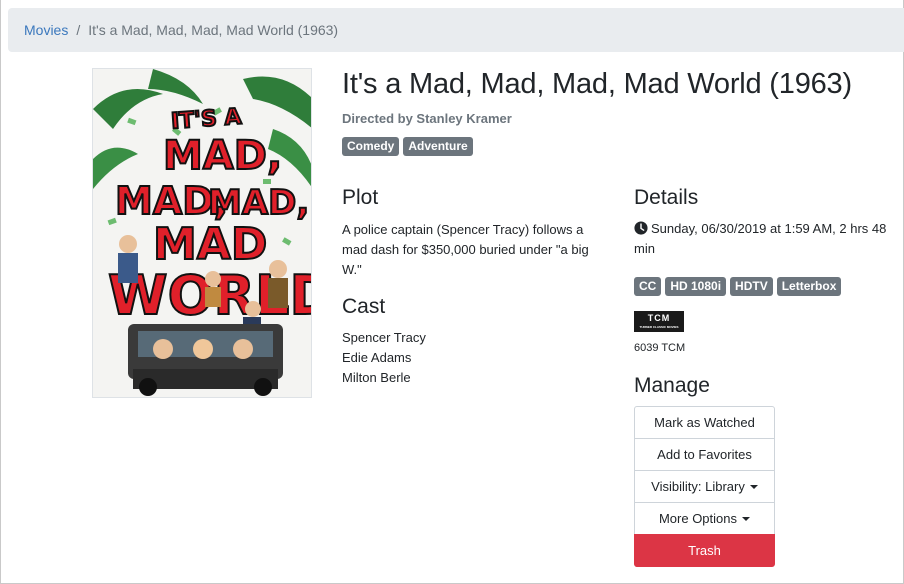  Describe the element at coordinates (698, 486) in the screenshot. I see `visibility-label: Visibility: Library` at that location.